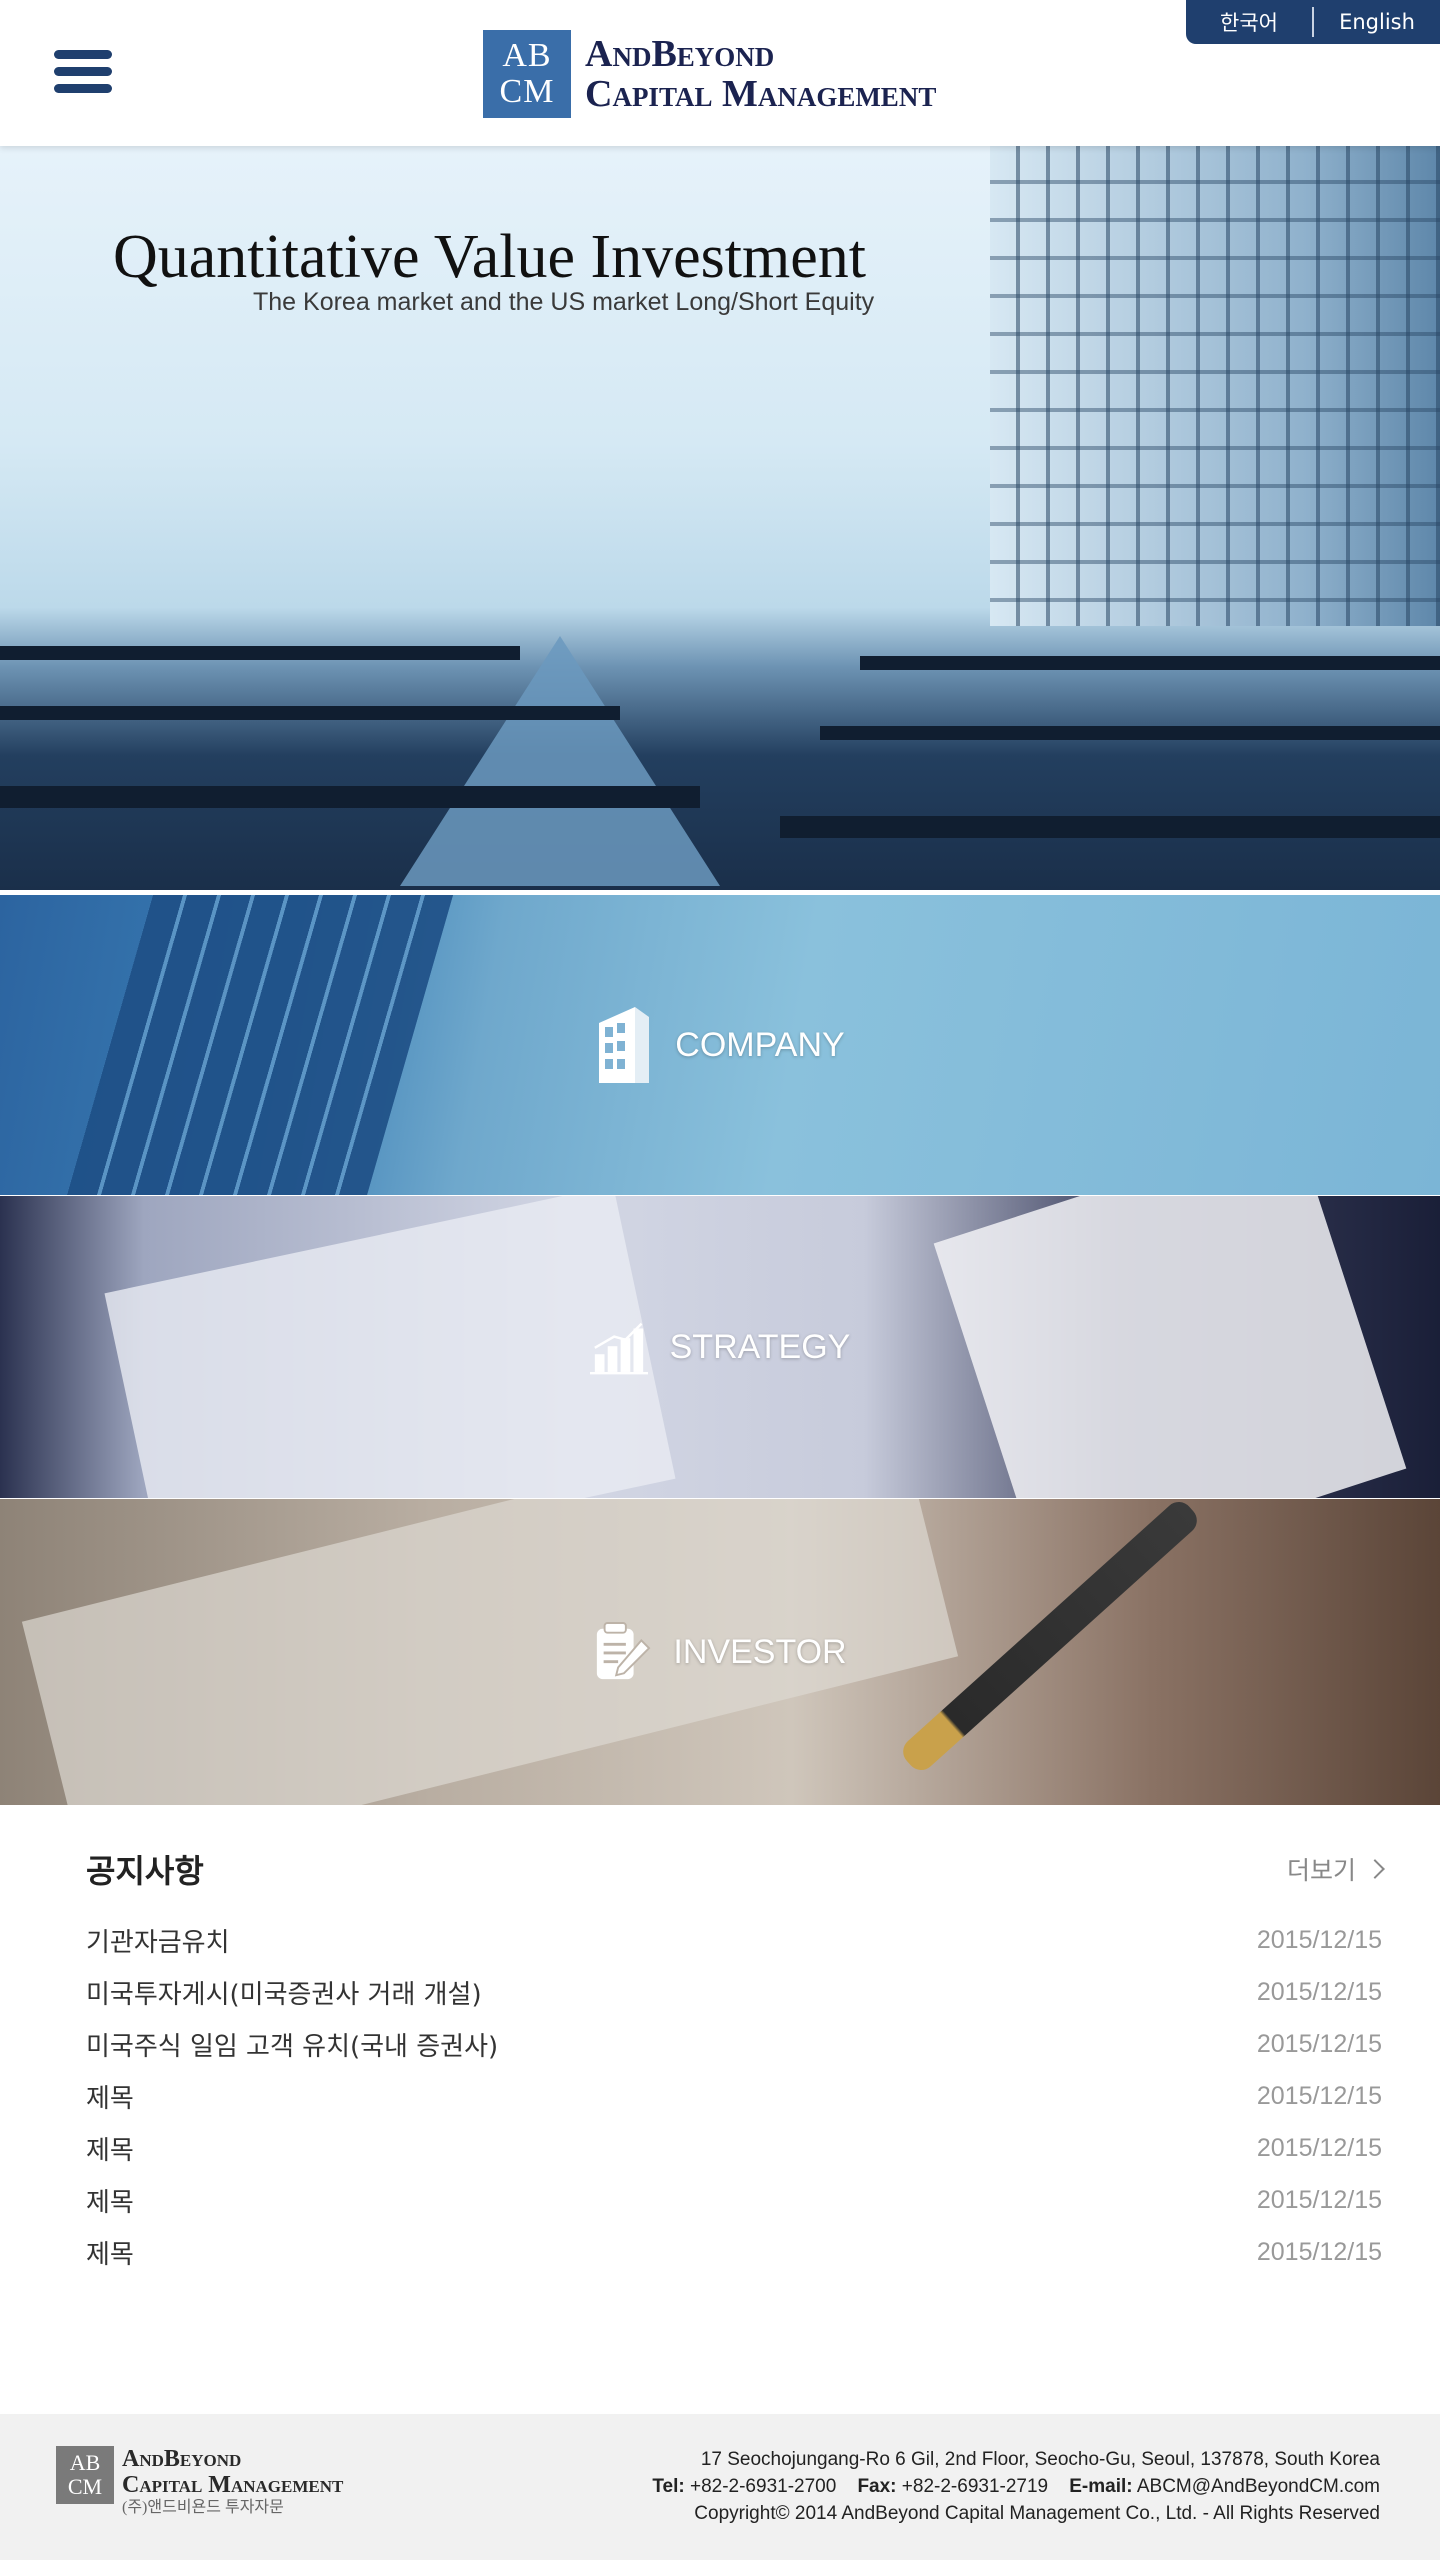  What do you see at coordinates (85, 2475) in the screenshot?
I see `footer-logo-mark: AB CM` at bounding box center [85, 2475].